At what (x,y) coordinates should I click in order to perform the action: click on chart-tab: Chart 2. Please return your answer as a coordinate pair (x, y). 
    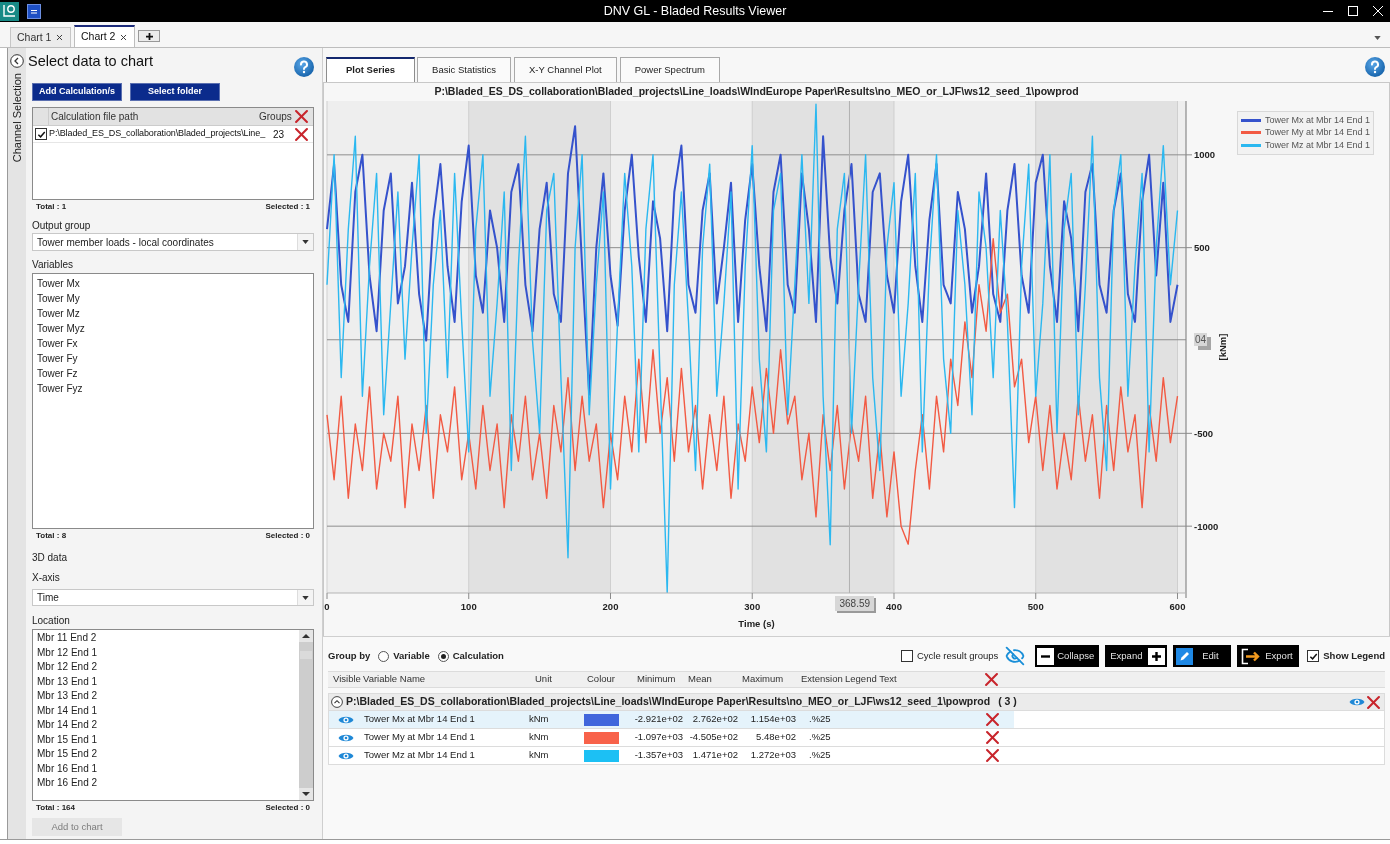
    Looking at the image, I should click on (104, 36).